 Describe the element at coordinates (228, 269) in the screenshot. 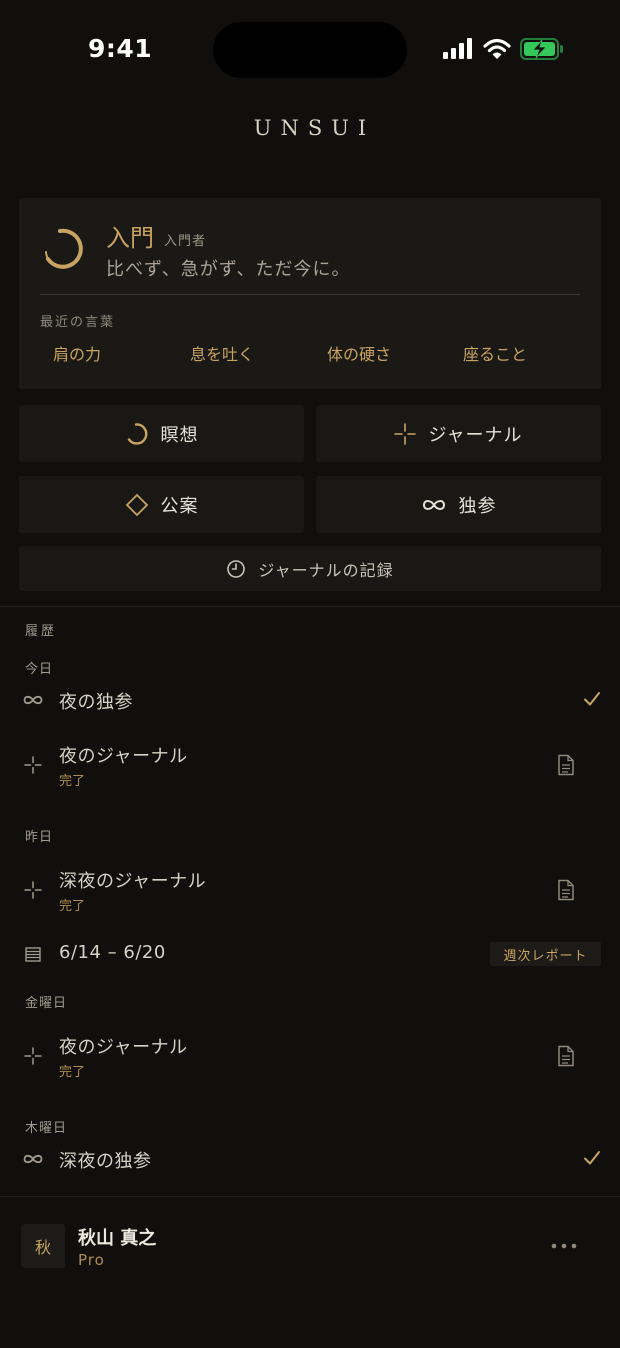

I see `level-motto: 比べず、急がず、ただ今に。` at that location.